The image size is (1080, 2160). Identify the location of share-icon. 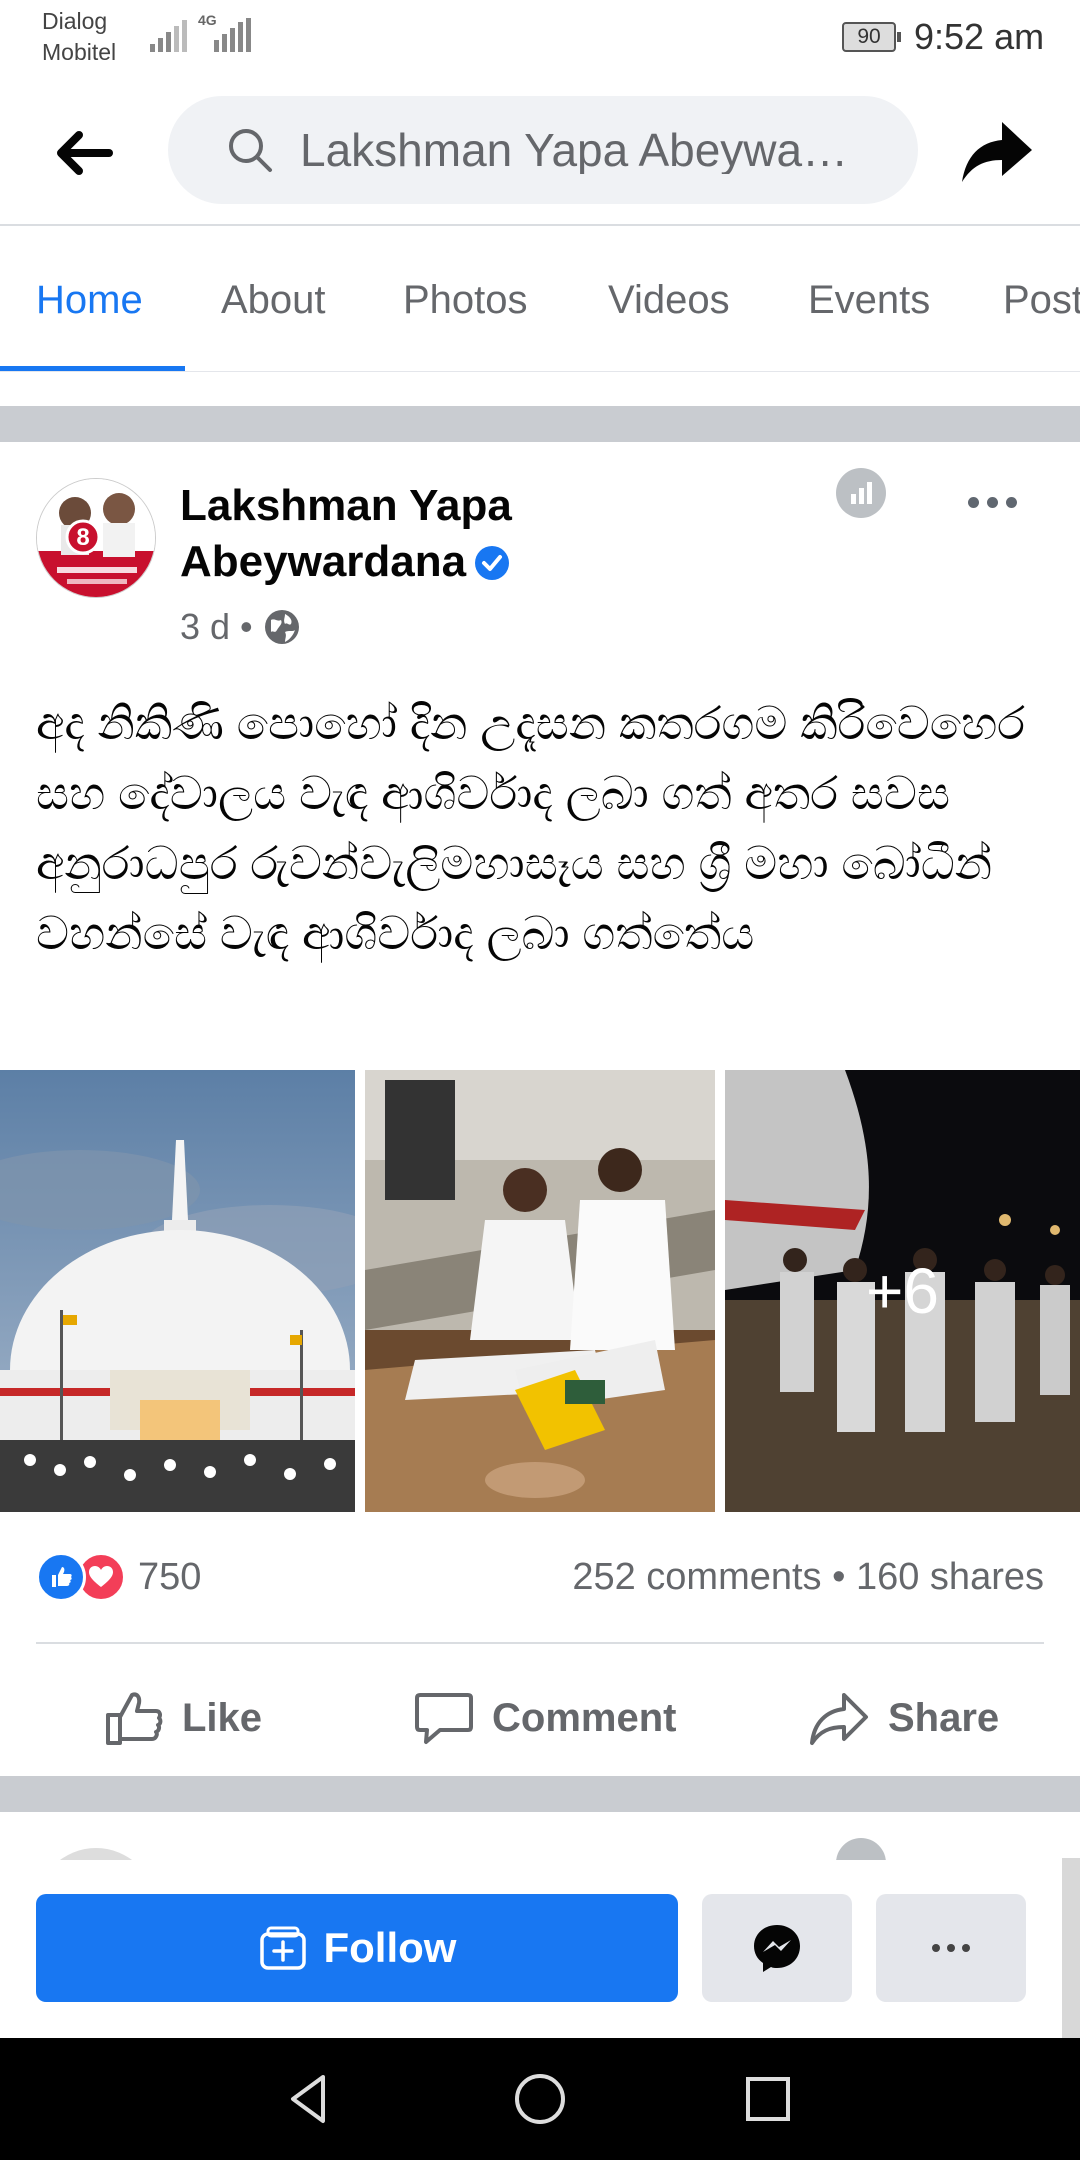
(839, 1719).